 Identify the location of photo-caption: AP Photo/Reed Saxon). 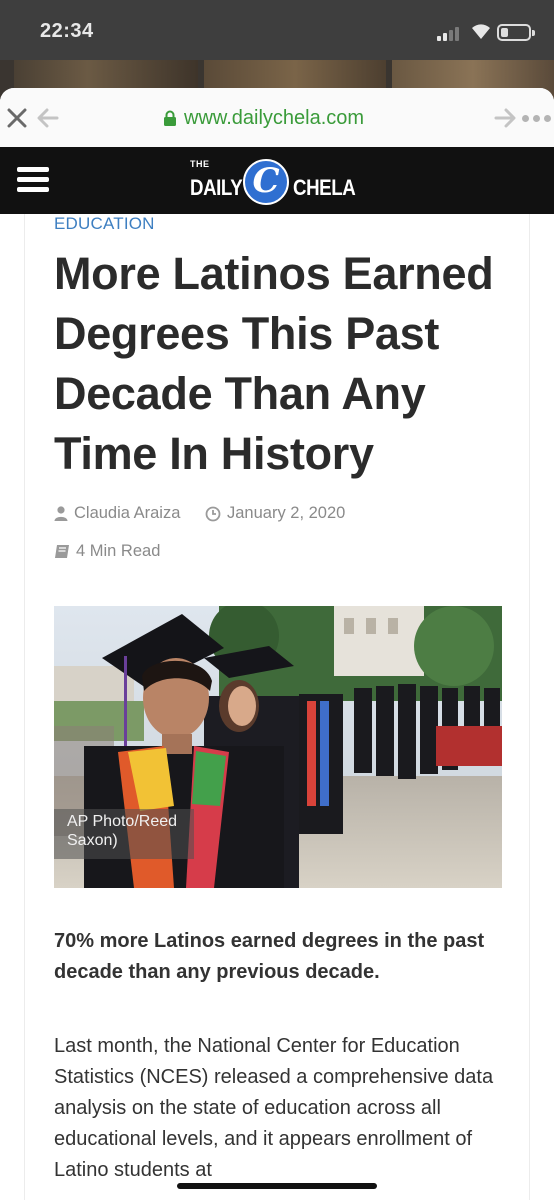
(124, 834).